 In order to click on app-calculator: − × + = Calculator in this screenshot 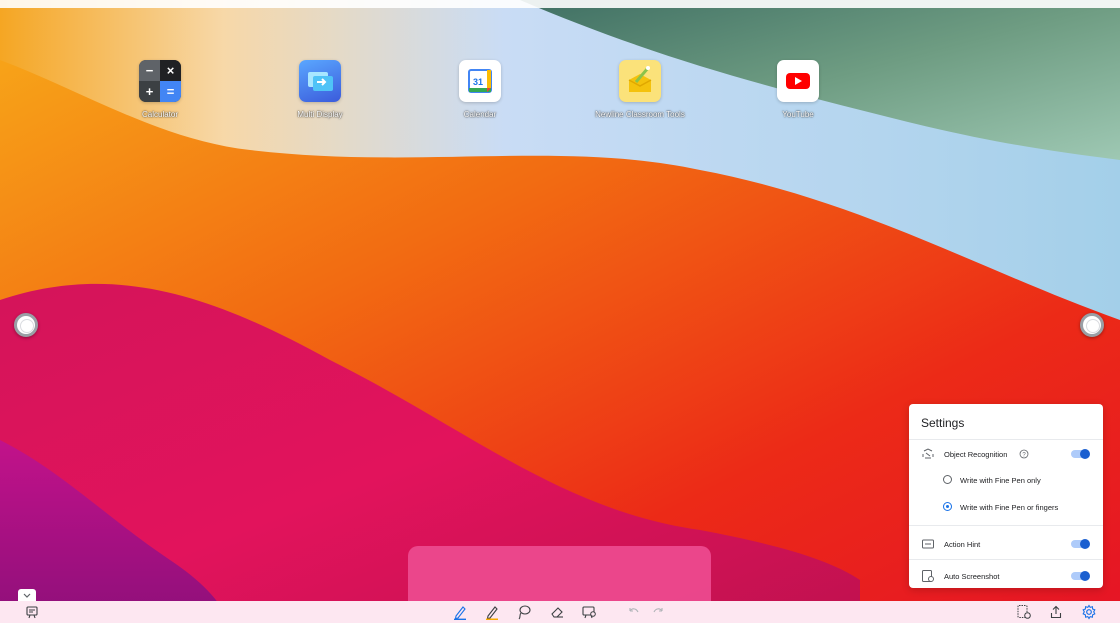, I will do `click(160, 89)`.